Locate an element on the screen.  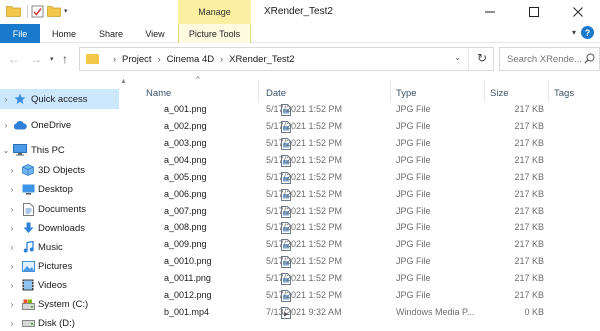
column-header-date: Date is located at coordinates (276, 93).